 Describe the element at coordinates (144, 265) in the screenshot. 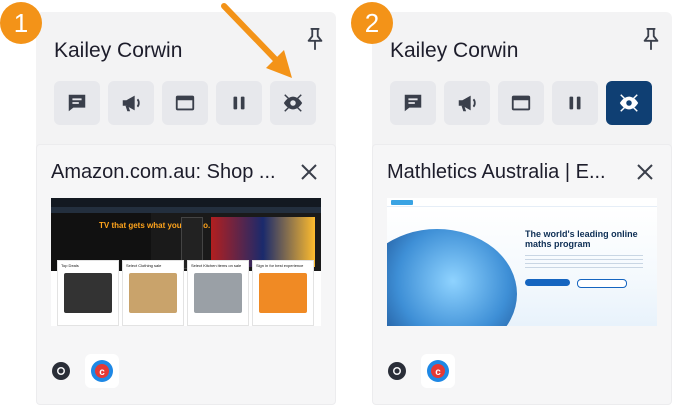

I see `thumbnail-card-label: Select Clothing sale` at that location.